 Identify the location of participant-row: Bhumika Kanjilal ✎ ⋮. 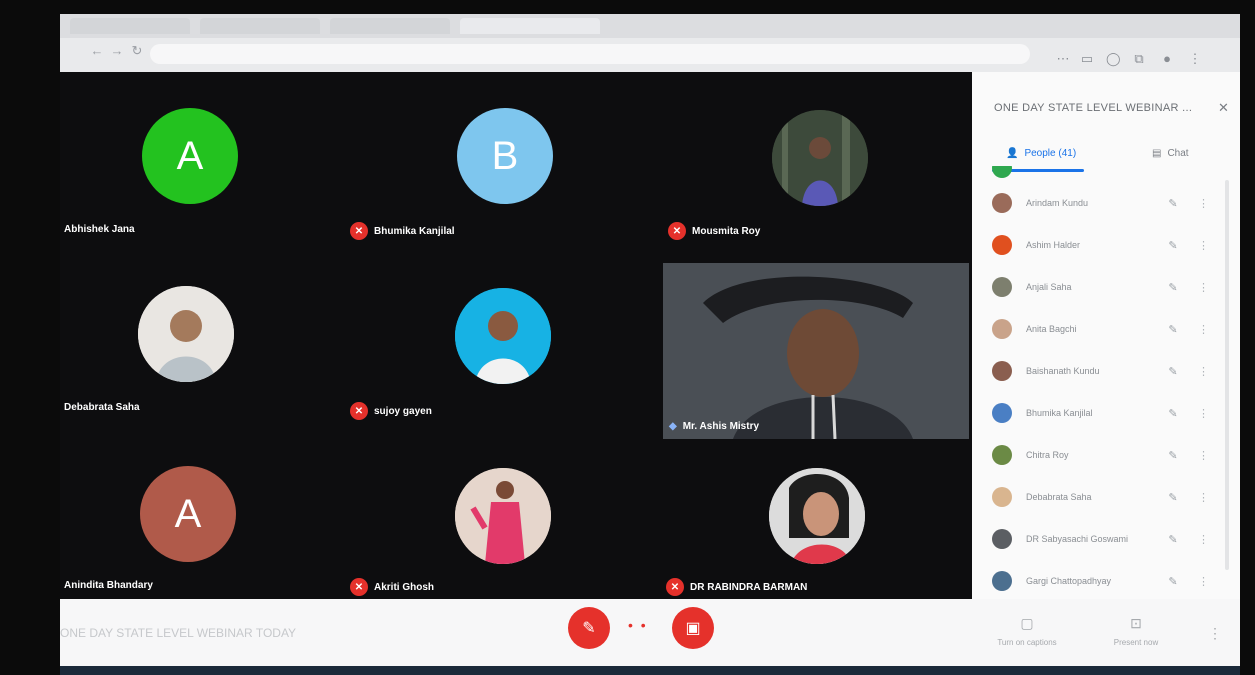
(1107, 413).